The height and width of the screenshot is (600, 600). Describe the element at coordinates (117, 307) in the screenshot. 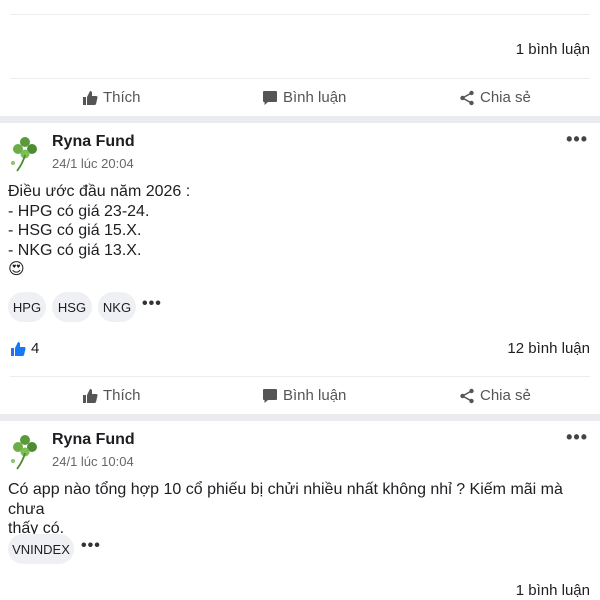

I see `stock-tag-nkg: NKG` at that location.